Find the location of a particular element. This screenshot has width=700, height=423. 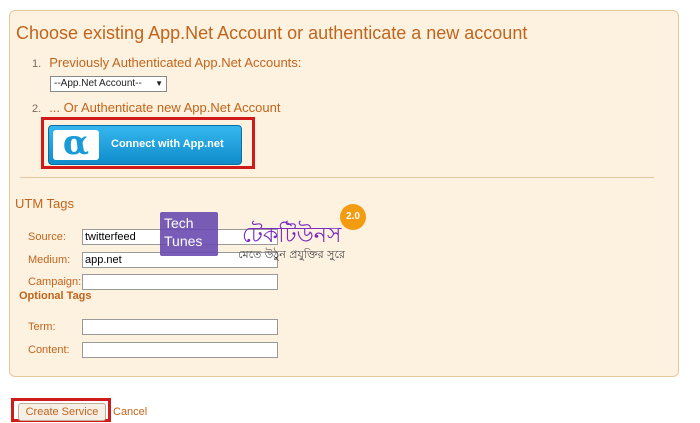

connect-button-label: Connect with App.net is located at coordinates (167, 144).